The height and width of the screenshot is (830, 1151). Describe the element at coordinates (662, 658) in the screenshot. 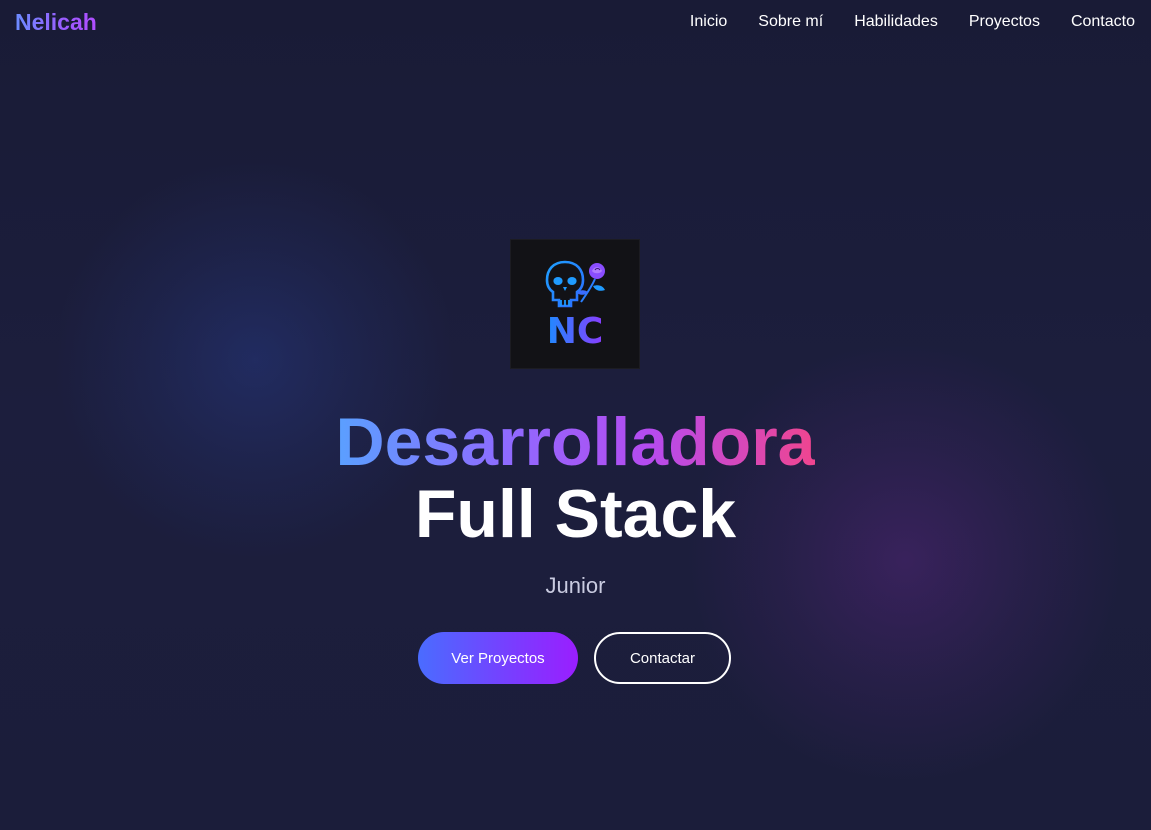

I see `contact-button: Contactar` at that location.